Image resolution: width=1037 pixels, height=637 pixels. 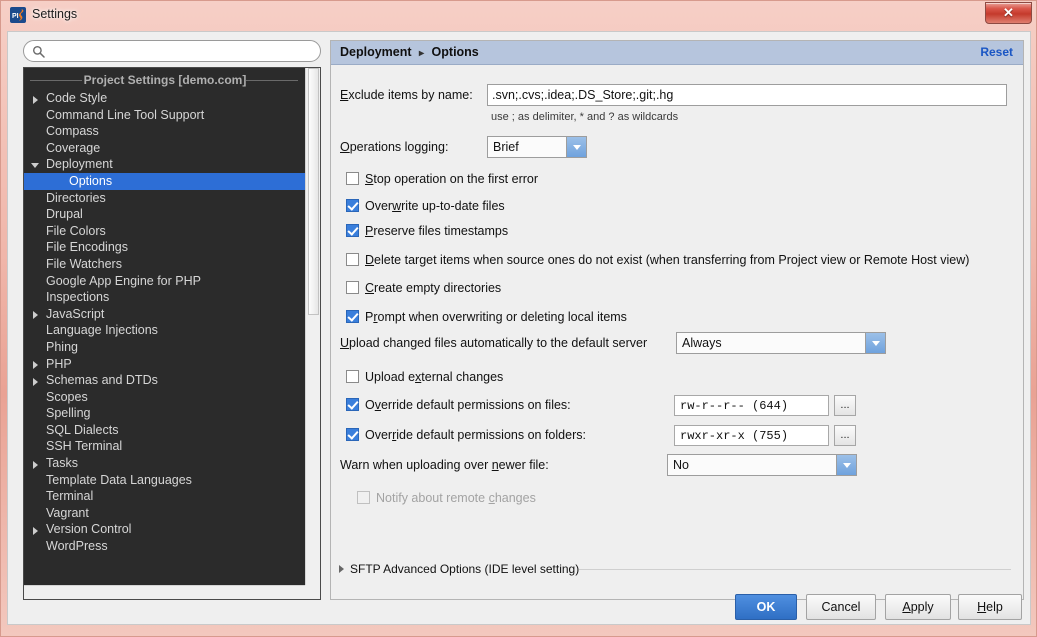 What do you see at coordinates (475, 435) in the screenshot?
I see `override-folders-label: Override default permissions on folders:` at bounding box center [475, 435].